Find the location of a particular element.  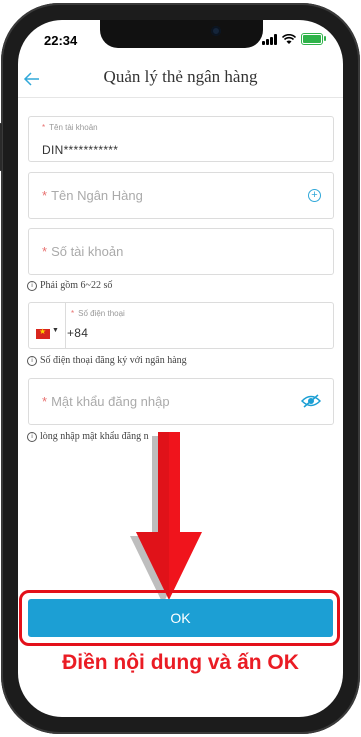

phone-divider is located at coordinates (65, 325).